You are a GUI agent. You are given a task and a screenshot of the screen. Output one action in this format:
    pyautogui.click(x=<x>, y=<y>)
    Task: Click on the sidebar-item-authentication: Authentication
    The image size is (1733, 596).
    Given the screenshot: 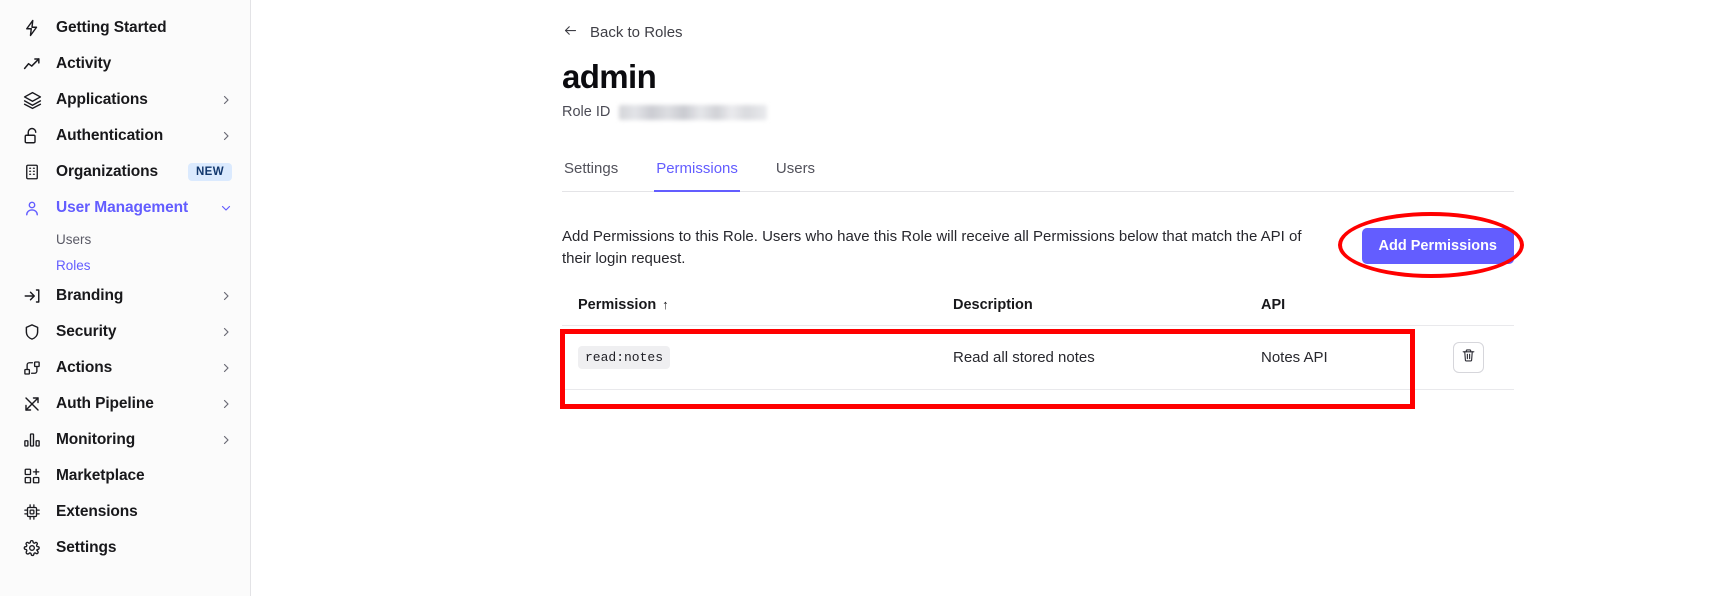 What is the action you would take?
    pyautogui.click(x=125, y=136)
    